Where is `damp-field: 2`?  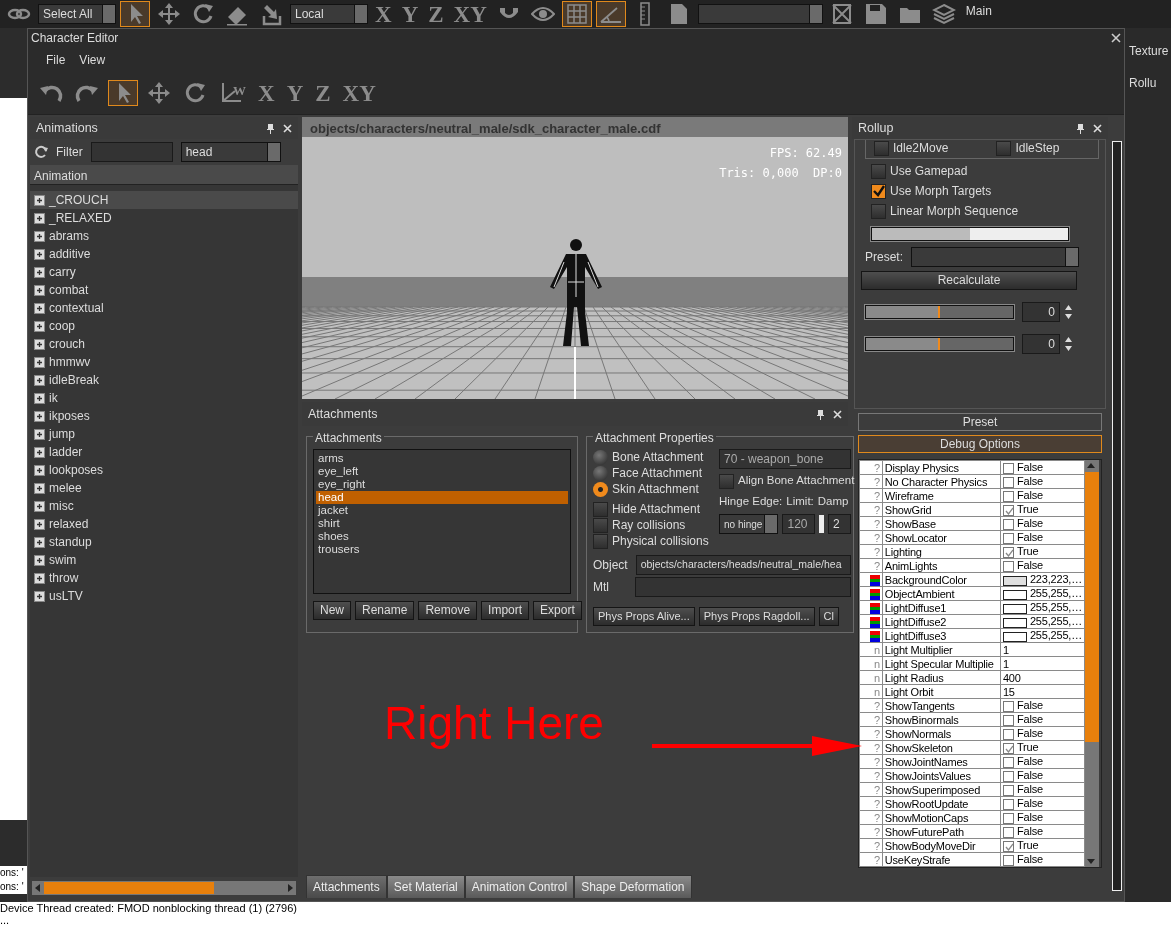 damp-field: 2 is located at coordinates (839, 524).